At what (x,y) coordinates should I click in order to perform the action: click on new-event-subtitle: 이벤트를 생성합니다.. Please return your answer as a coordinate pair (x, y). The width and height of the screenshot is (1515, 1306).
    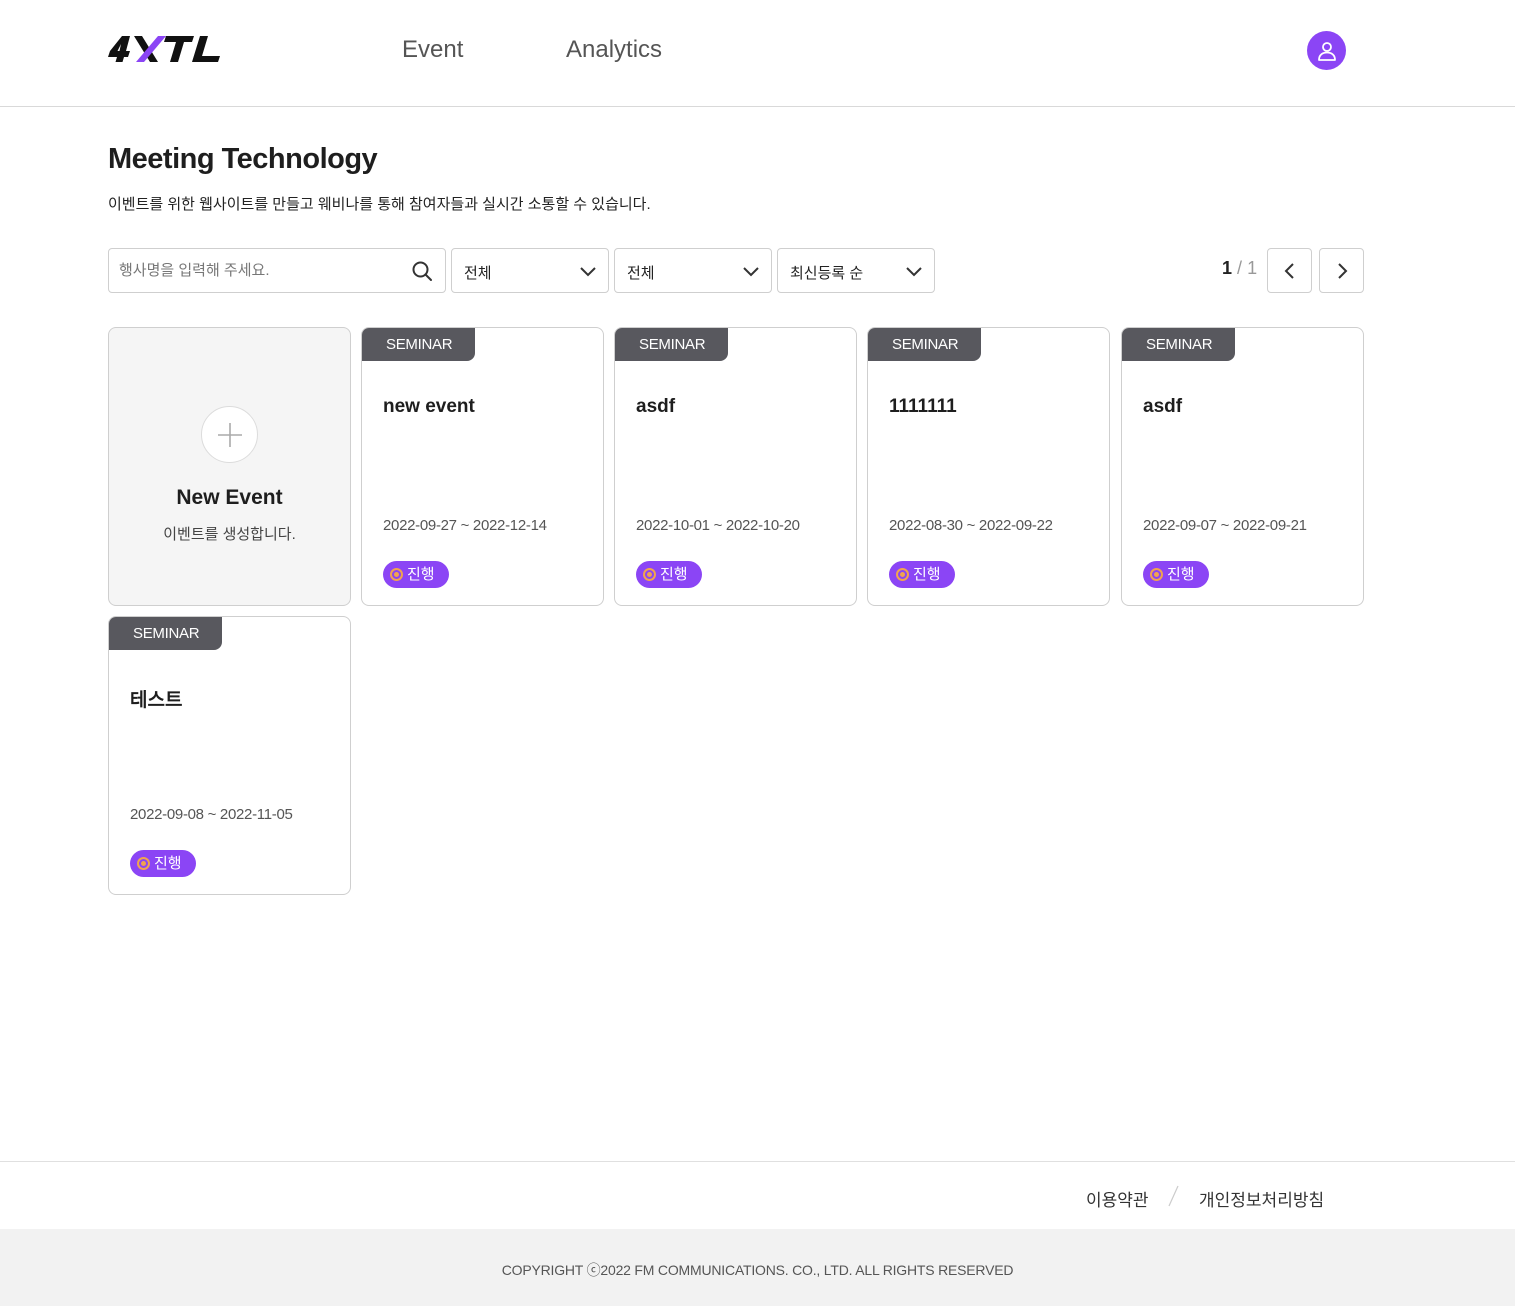
    Looking at the image, I should click on (229, 534).